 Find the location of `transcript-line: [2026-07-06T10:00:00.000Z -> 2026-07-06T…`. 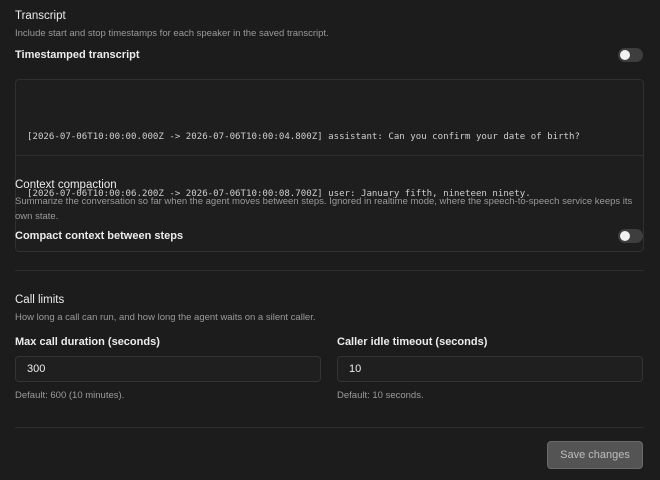

transcript-line: [2026-07-06T10:00:00.000Z -> 2026-07-06T… is located at coordinates (303, 137).